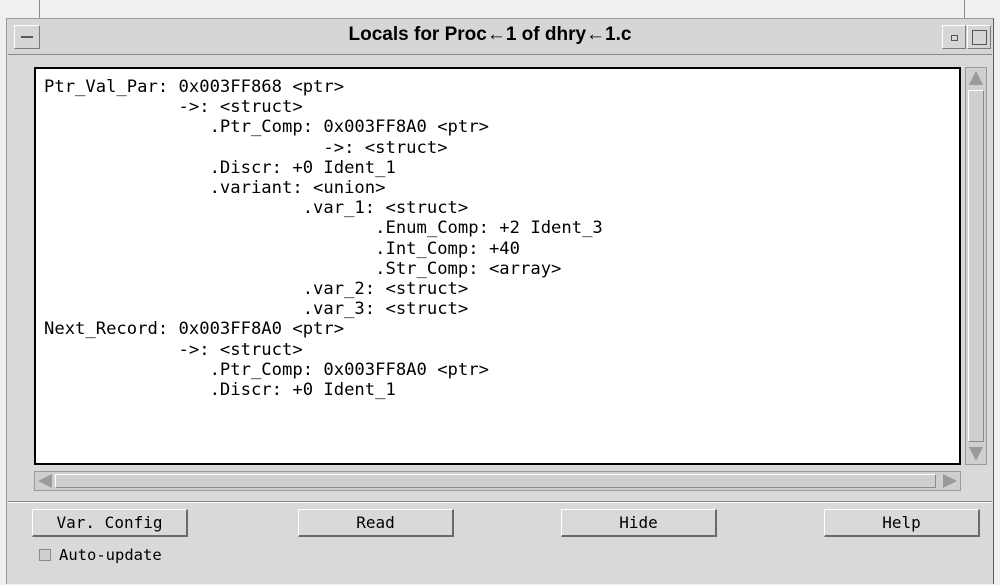 The width and height of the screenshot is (1000, 585). Describe the element at coordinates (500, 502) in the screenshot. I see `separator-highlight` at that location.